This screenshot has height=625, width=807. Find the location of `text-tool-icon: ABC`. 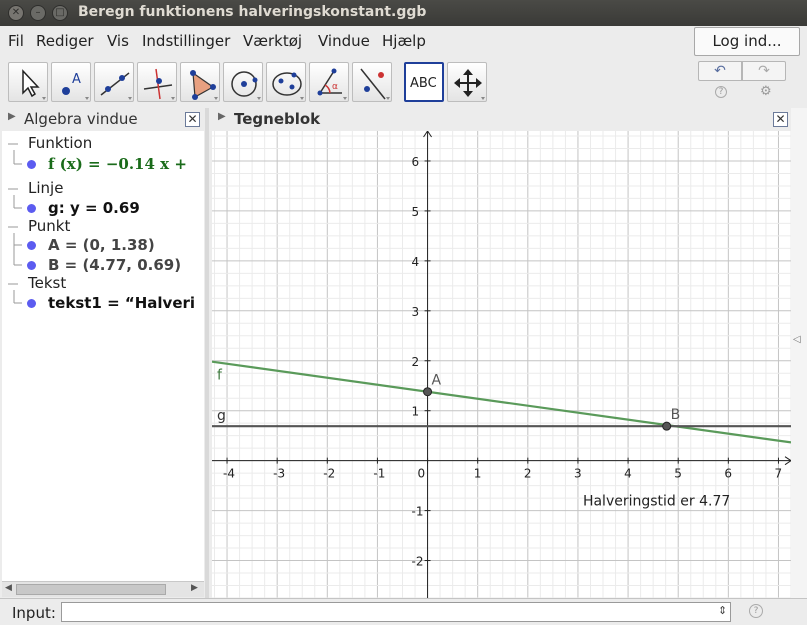

text-tool-icon: ABC is located at coordinates (423, 83).